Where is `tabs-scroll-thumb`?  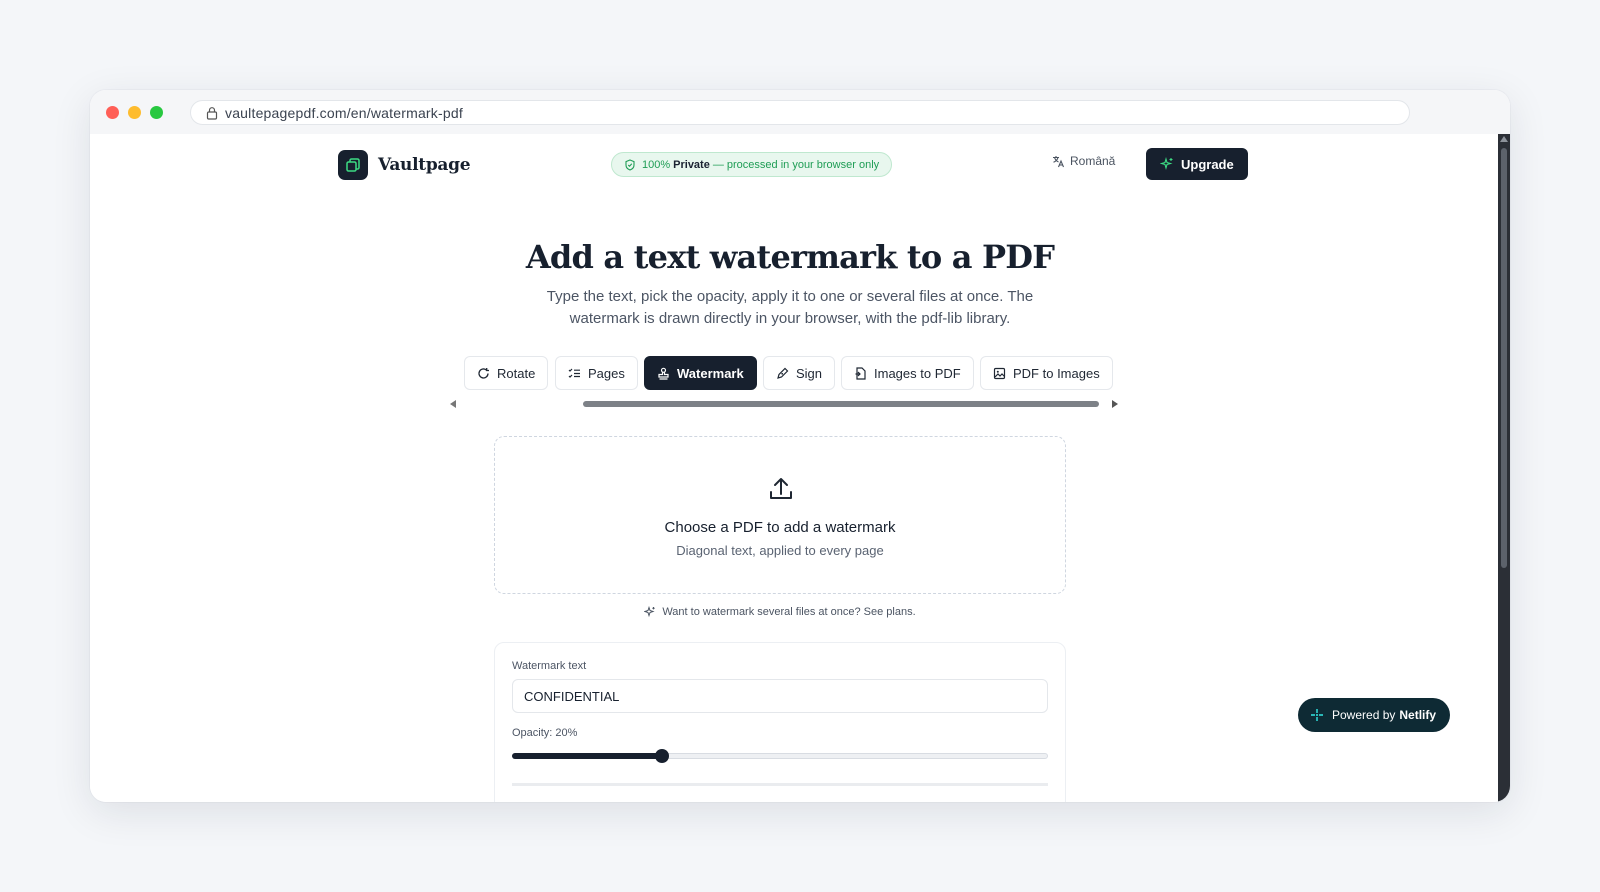 tabs-scroll-thumb is located at coordinates (841, 404).